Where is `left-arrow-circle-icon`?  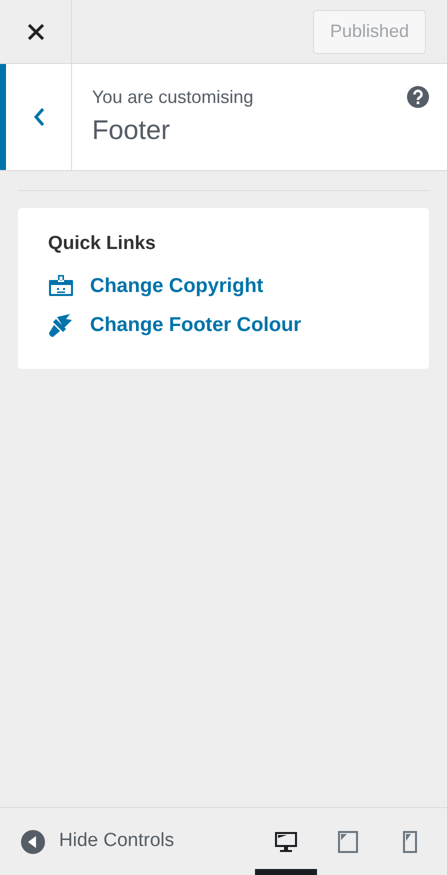
left-arrow-circle-icon is located at coordinates (33, 842).